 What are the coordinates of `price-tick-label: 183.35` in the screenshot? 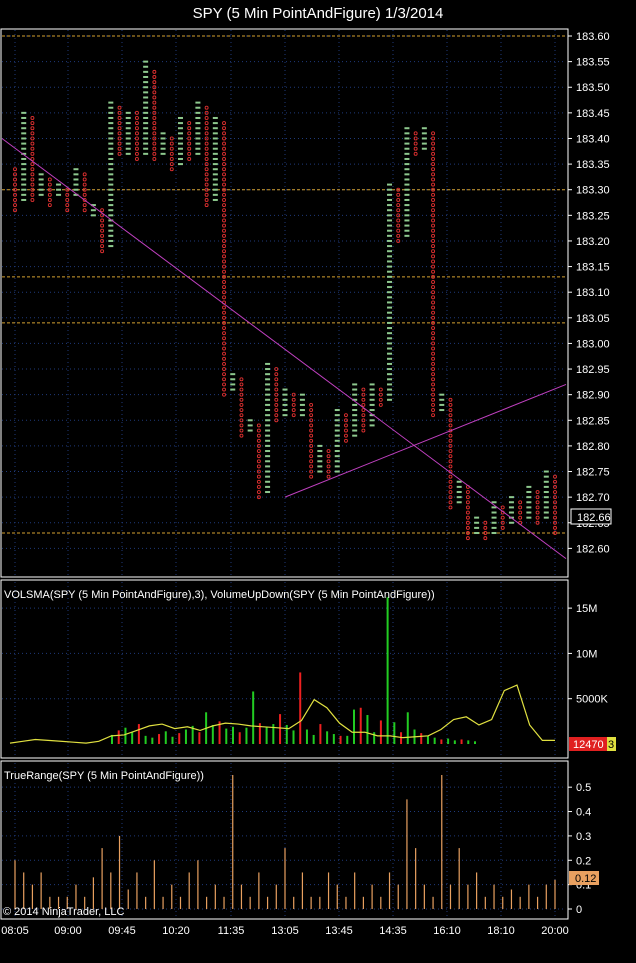 It's located at (593, 165).